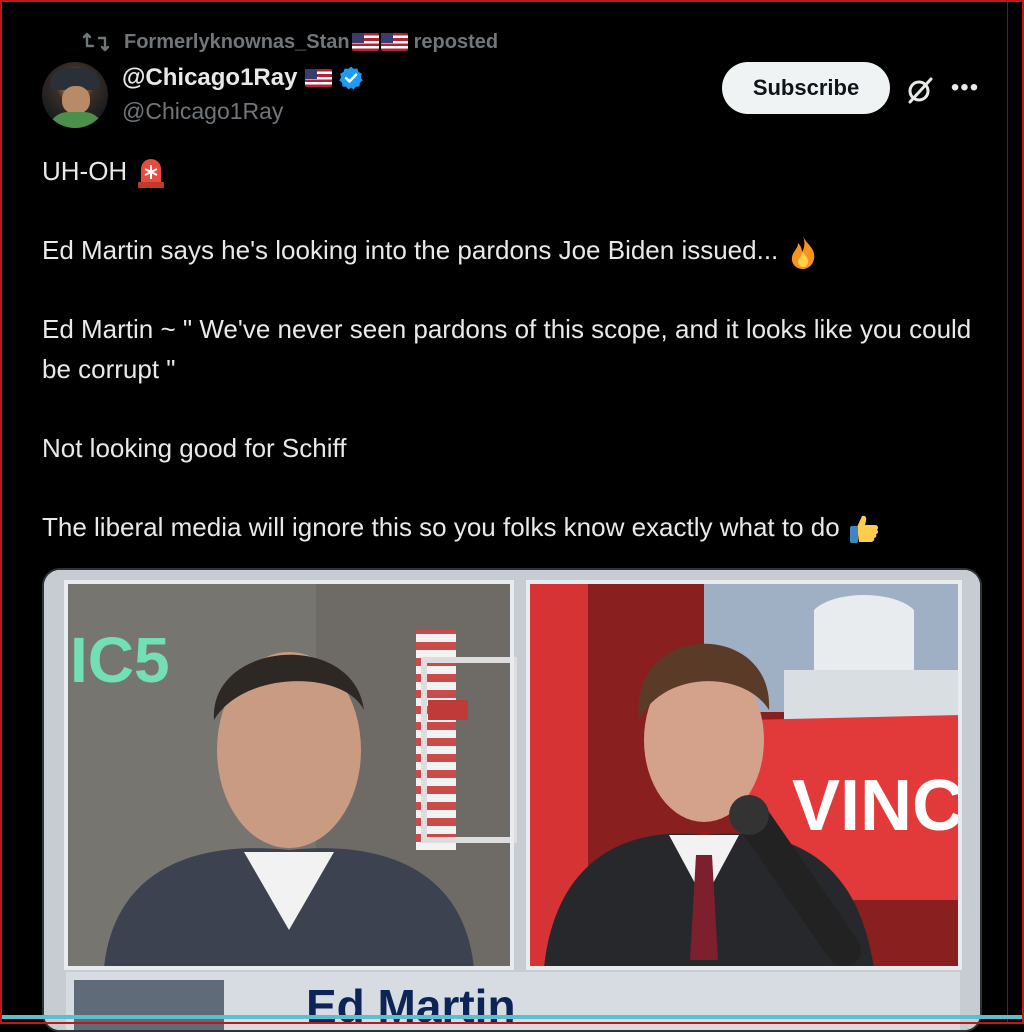 The width and height of the screenshot is (1024, 1032). What do you see at coordinates (75, 95) in the screenshot?
I see `avatar` at bounding box center [75, 95].